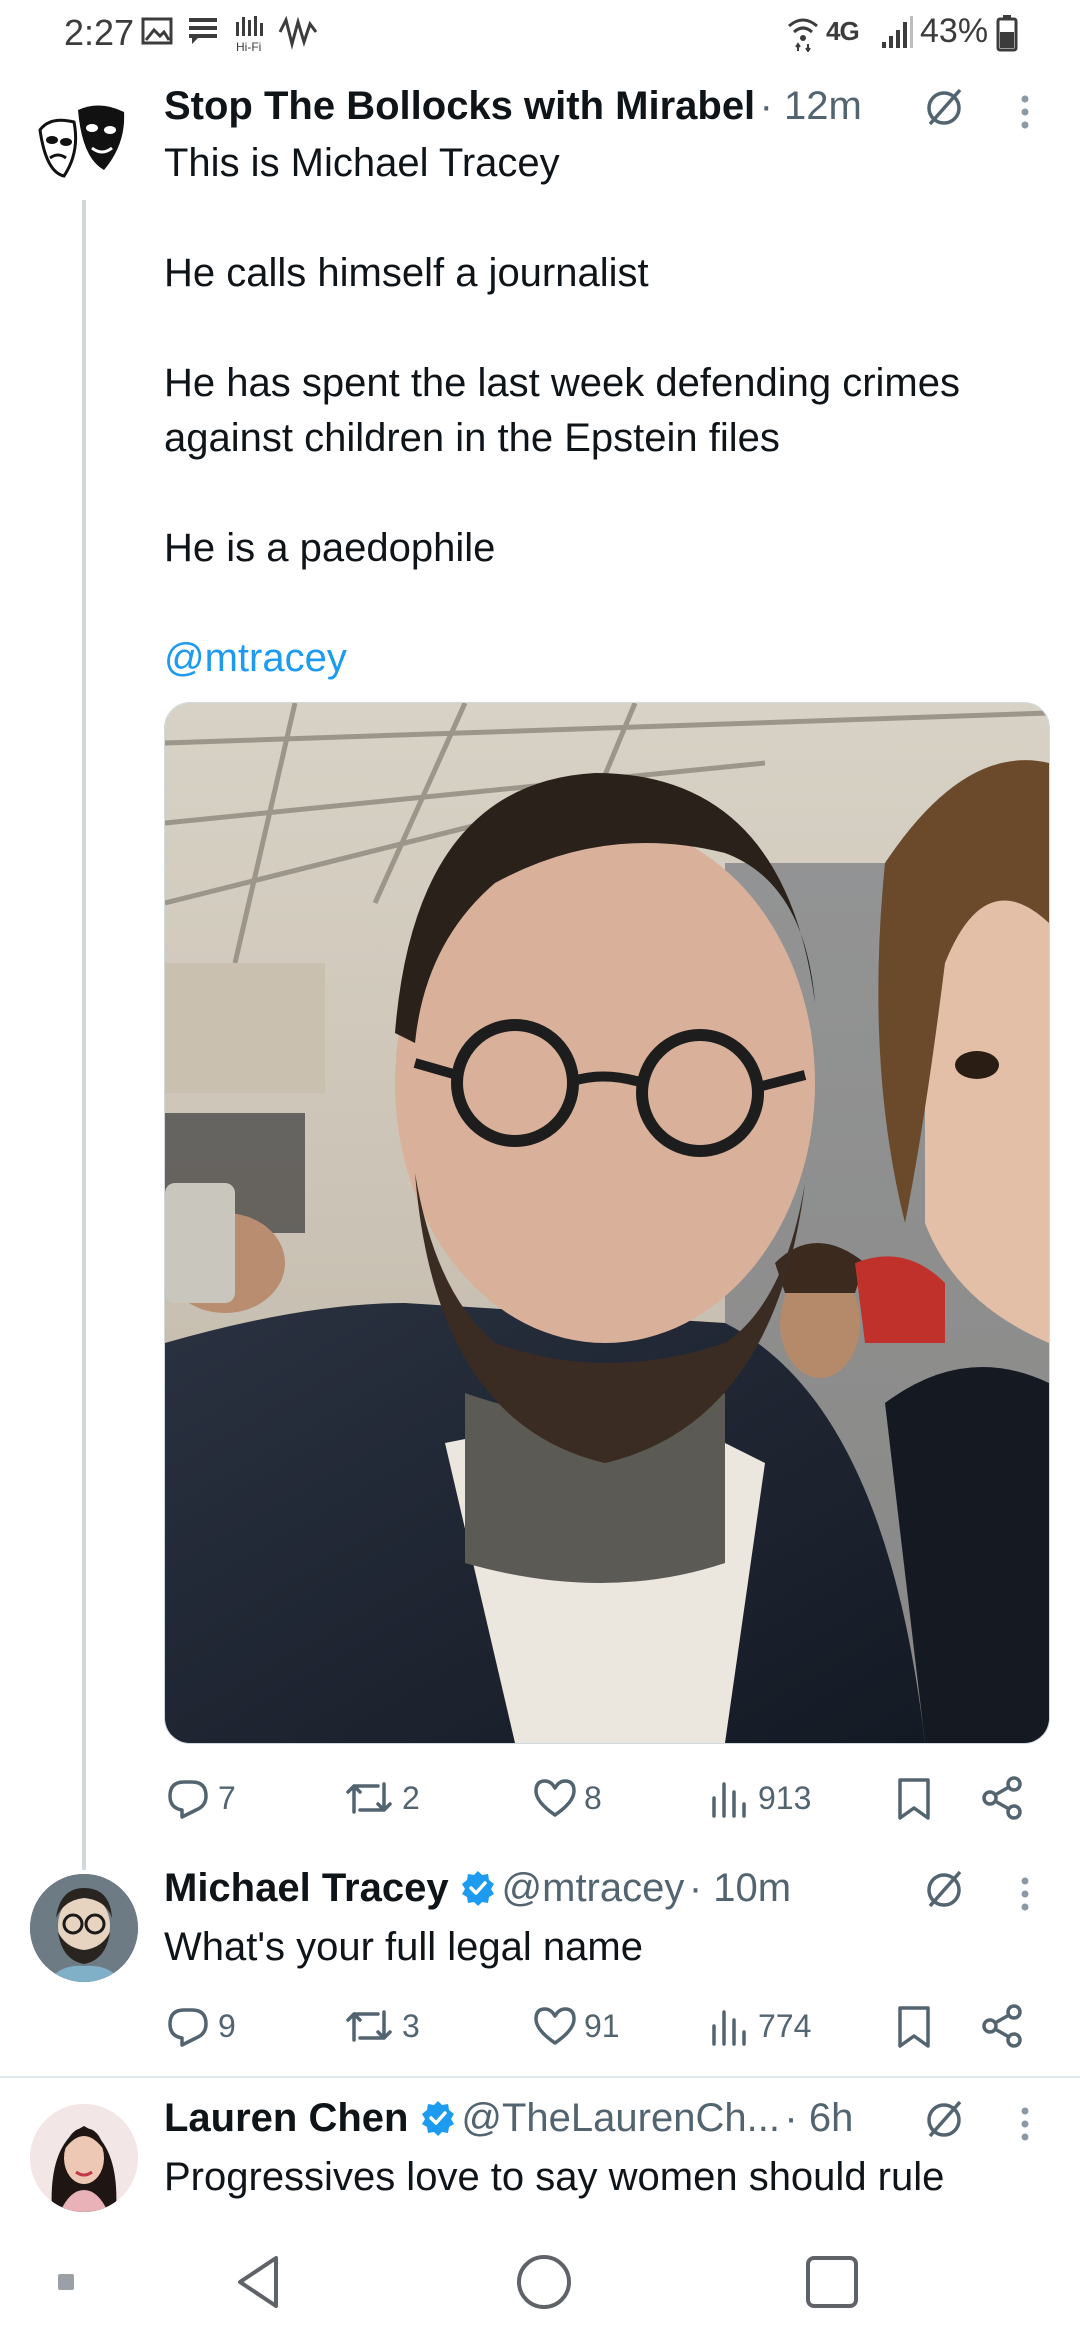 This screenshot has width=1080, height=2340. I want to click on author-name: Stop The Bollocks with Mirabel, so click(459, 106).